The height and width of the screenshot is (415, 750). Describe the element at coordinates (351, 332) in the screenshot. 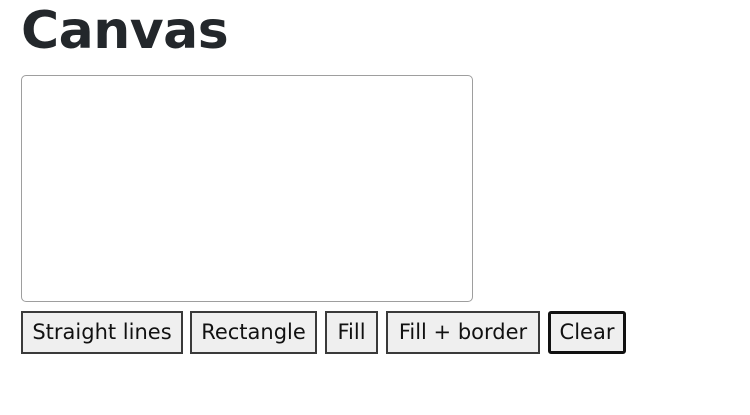

I see `fill-button: Fill` at that location.